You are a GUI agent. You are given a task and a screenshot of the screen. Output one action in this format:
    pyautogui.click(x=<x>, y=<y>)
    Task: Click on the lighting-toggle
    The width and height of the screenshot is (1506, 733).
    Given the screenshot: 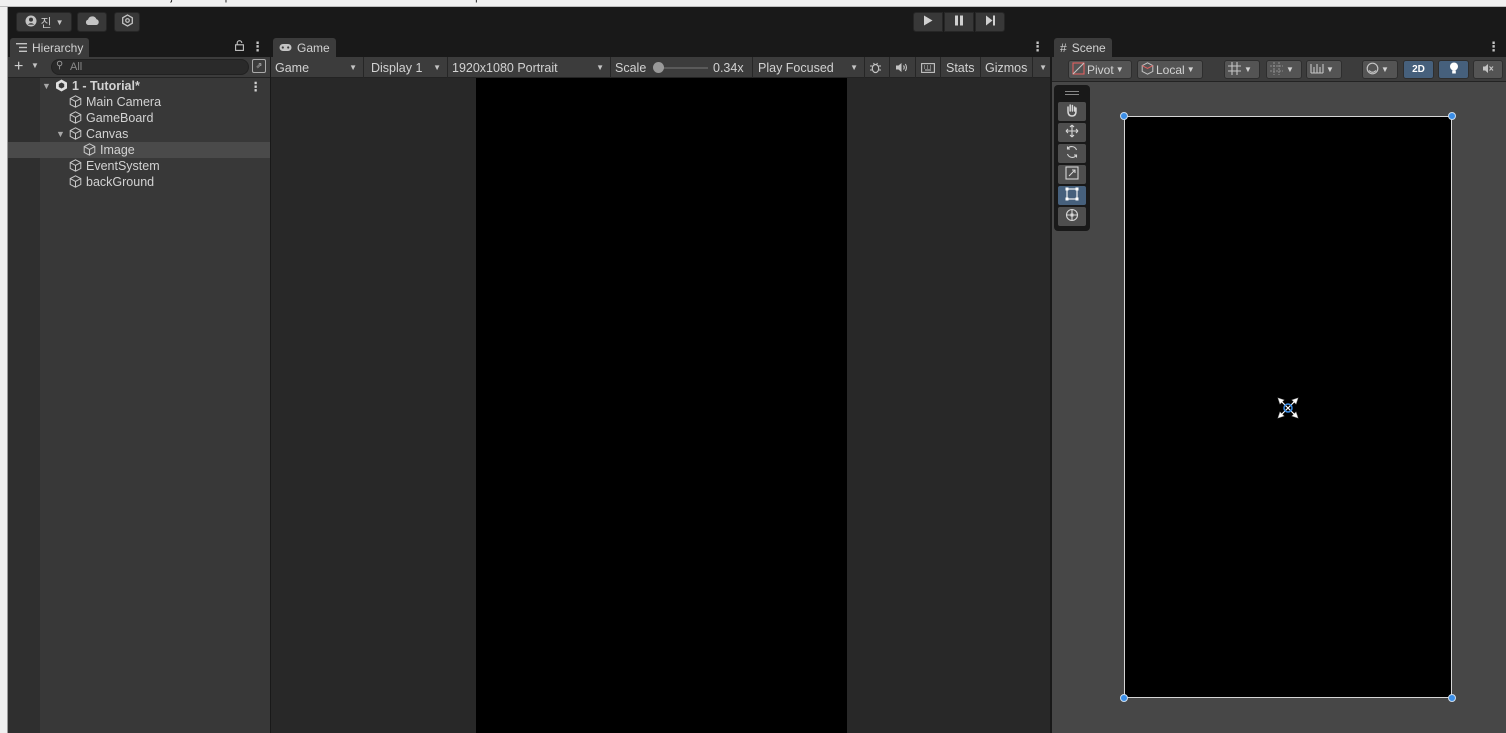 What is the action you would take?
    pyautogui.click(x=1453, y=69)
    